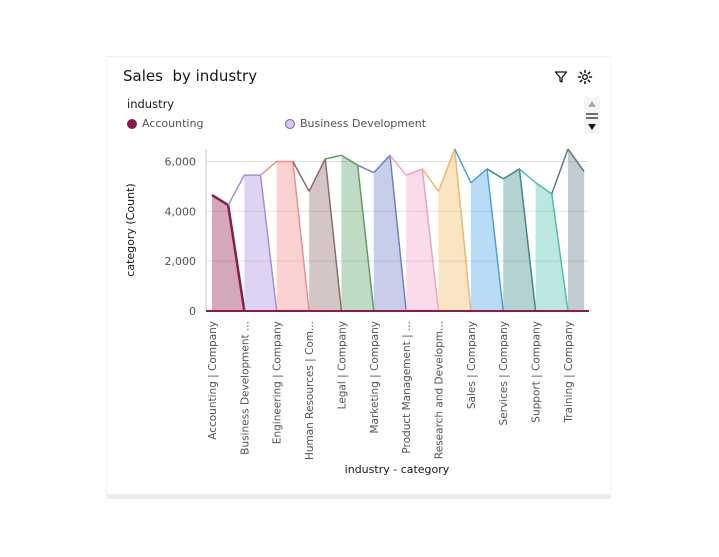  What do you see at coordinates (375, 377) in the screenshot?
I see `x-tick-label: Marketing | Company` at bounding box center [375, 377].